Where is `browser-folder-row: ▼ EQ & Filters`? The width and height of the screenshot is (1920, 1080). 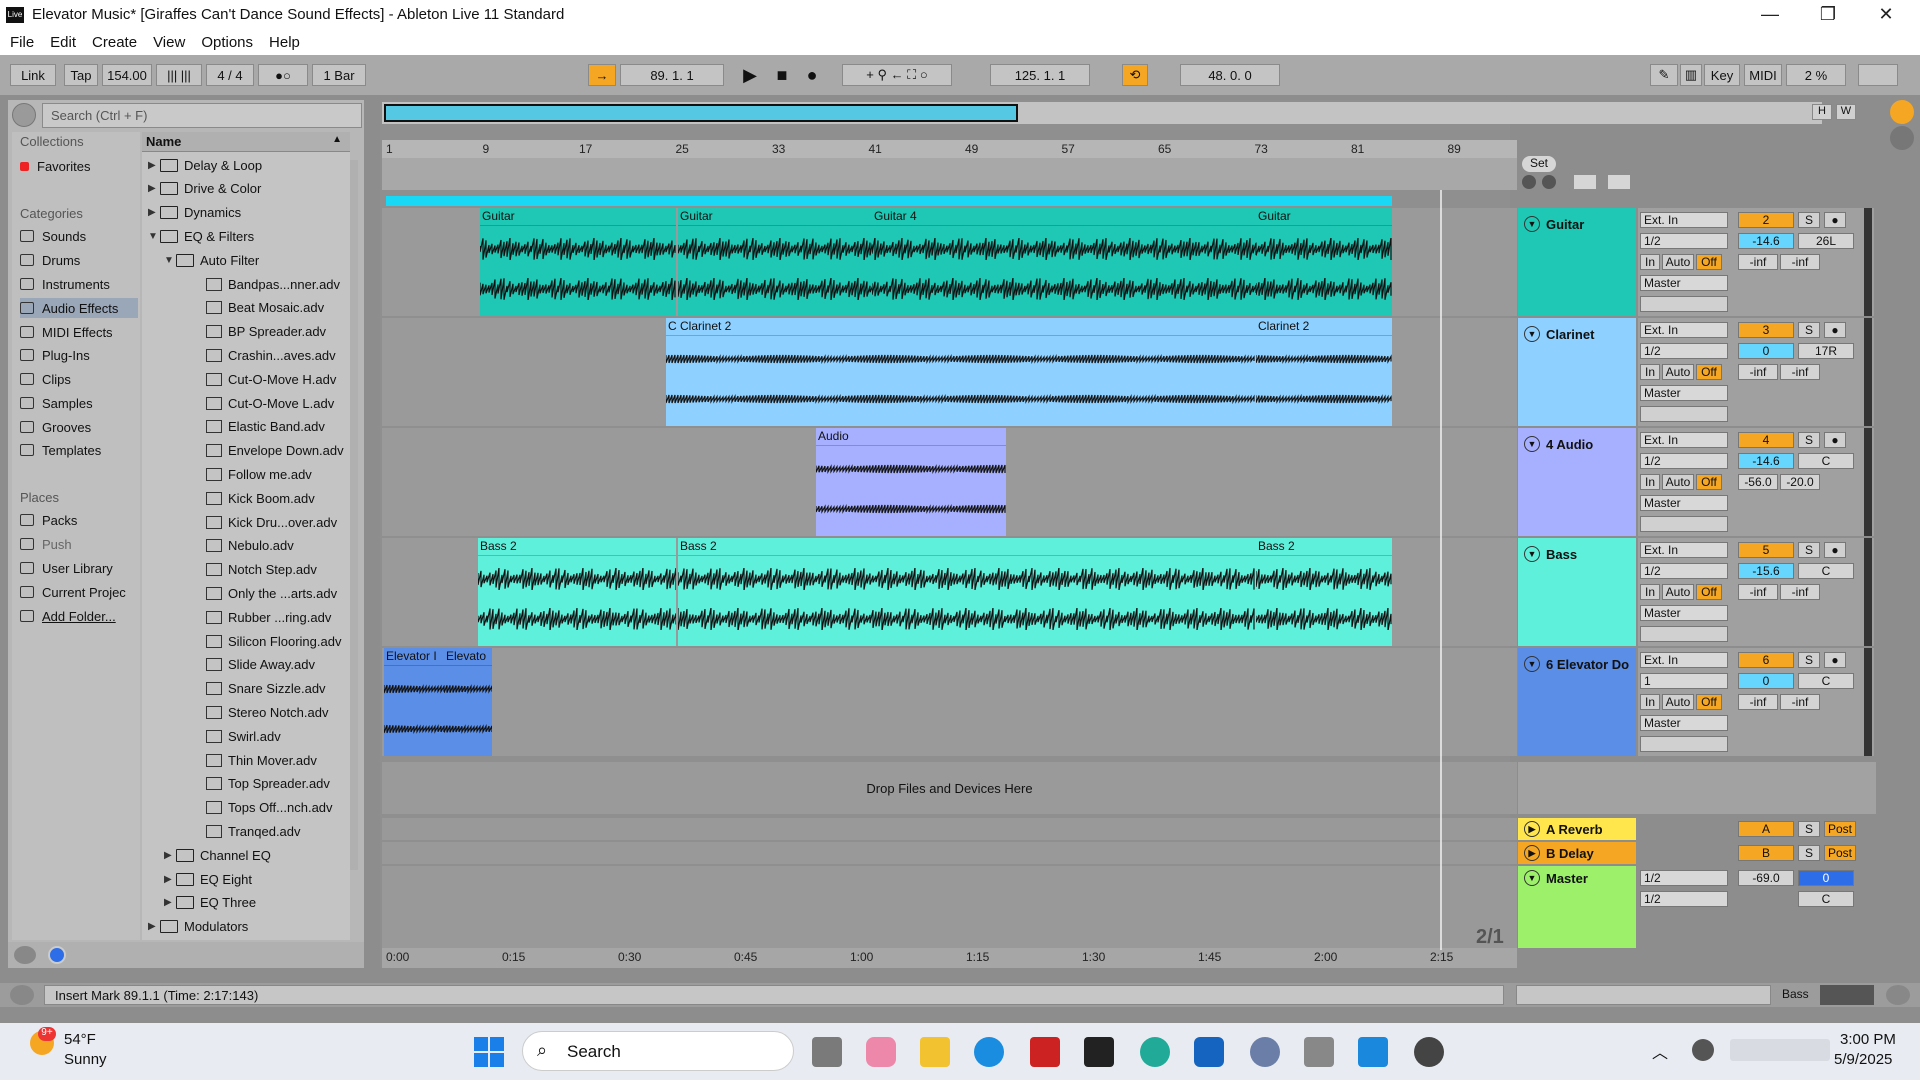 browser-folder-row: ▼ EQ & Filters is located at coordinates (201, 236).